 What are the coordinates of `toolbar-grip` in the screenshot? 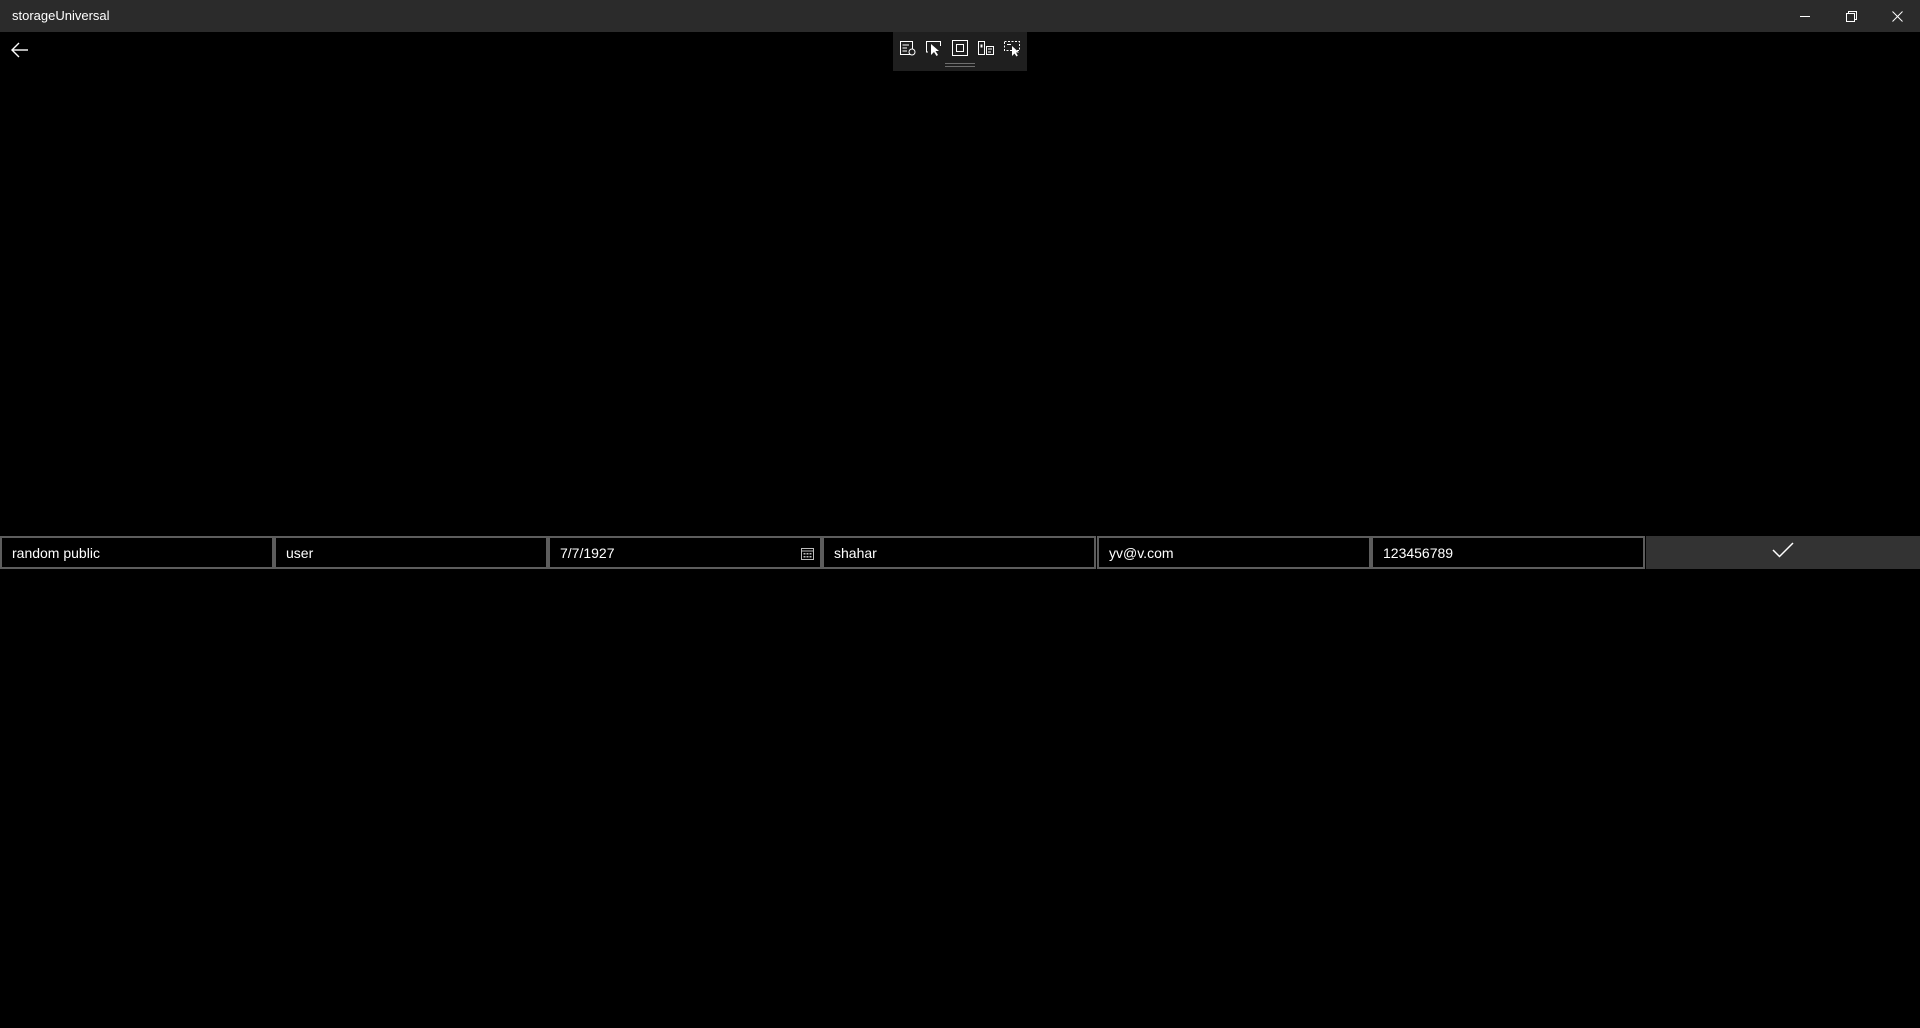 It's located at (960, 65).